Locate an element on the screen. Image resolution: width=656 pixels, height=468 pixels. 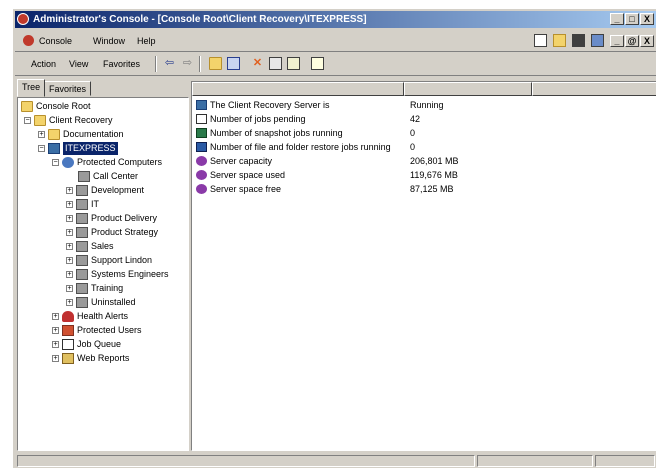
list-item-value: 206,801 MB is located at coordinates (434, 161).